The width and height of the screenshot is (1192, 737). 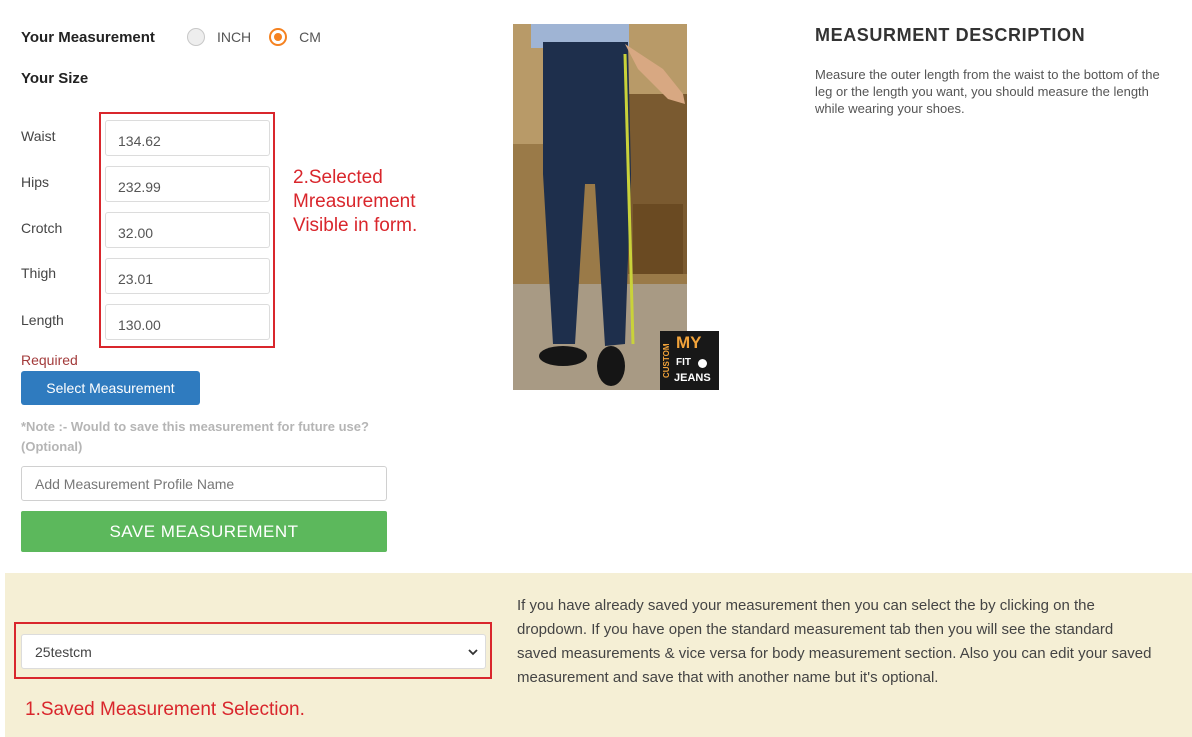 I want to click on radio-cm-circle, so click(x=278, y=37).